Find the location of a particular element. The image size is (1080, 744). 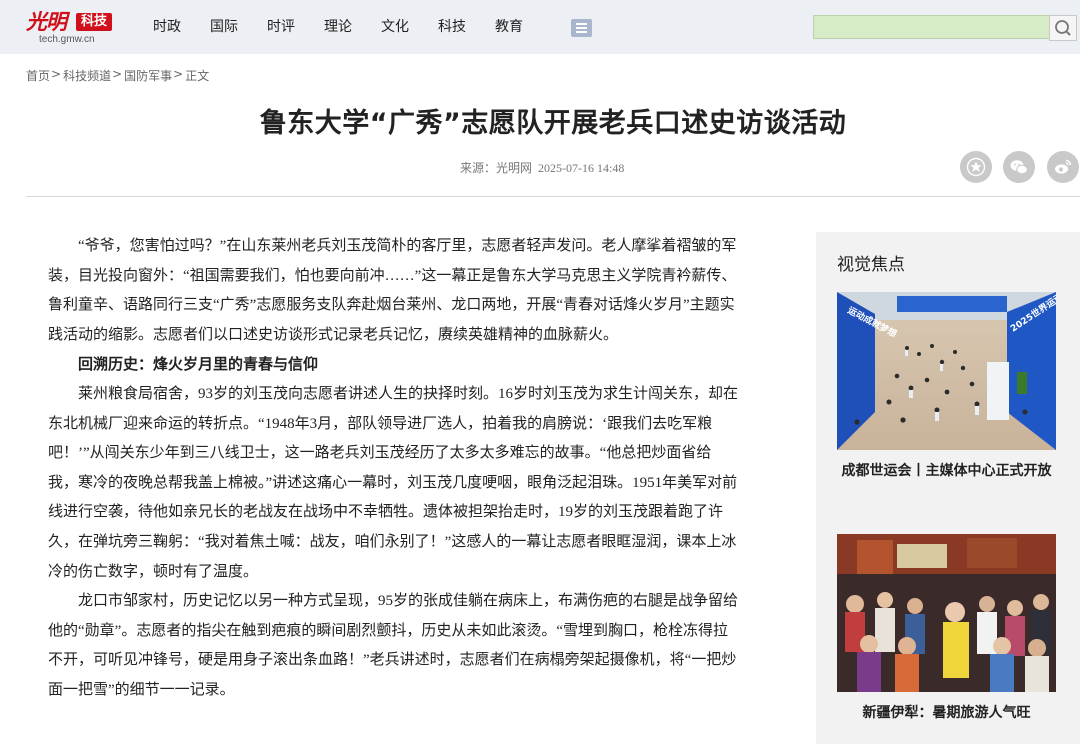

logo-channel-tag: 科技 is located at coordinates (94, 22).